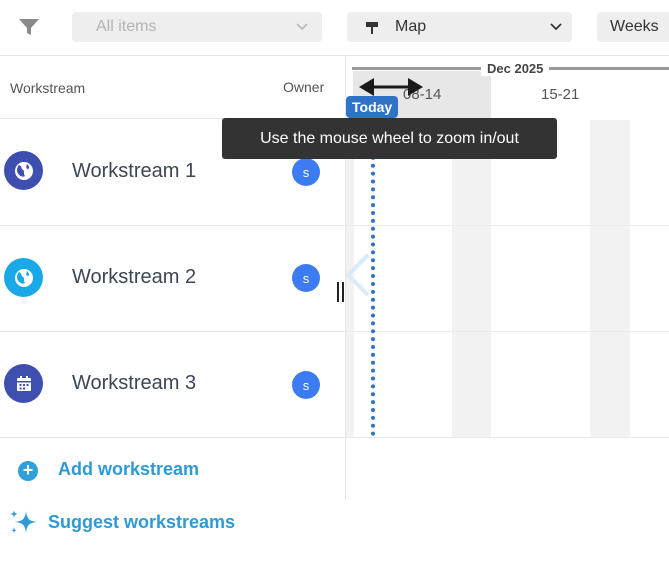  I want to click on workstream-row-2: Workstream 2 s, so click(172, 279).